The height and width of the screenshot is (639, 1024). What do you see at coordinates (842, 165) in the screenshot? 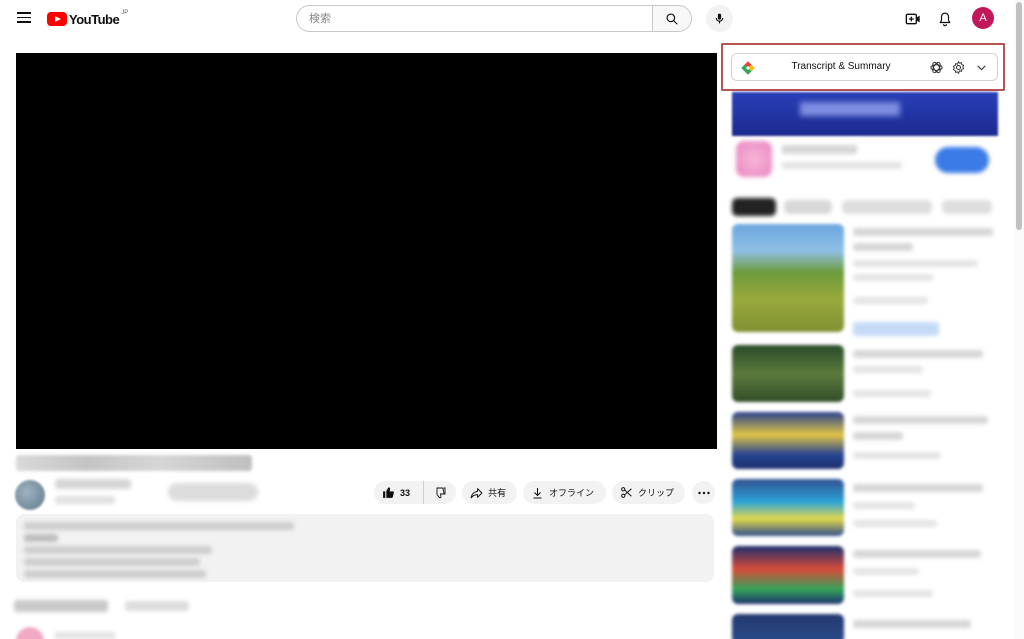
I see `sidebar-ad-subtitle-blurred` at bounding box center [842, 165].